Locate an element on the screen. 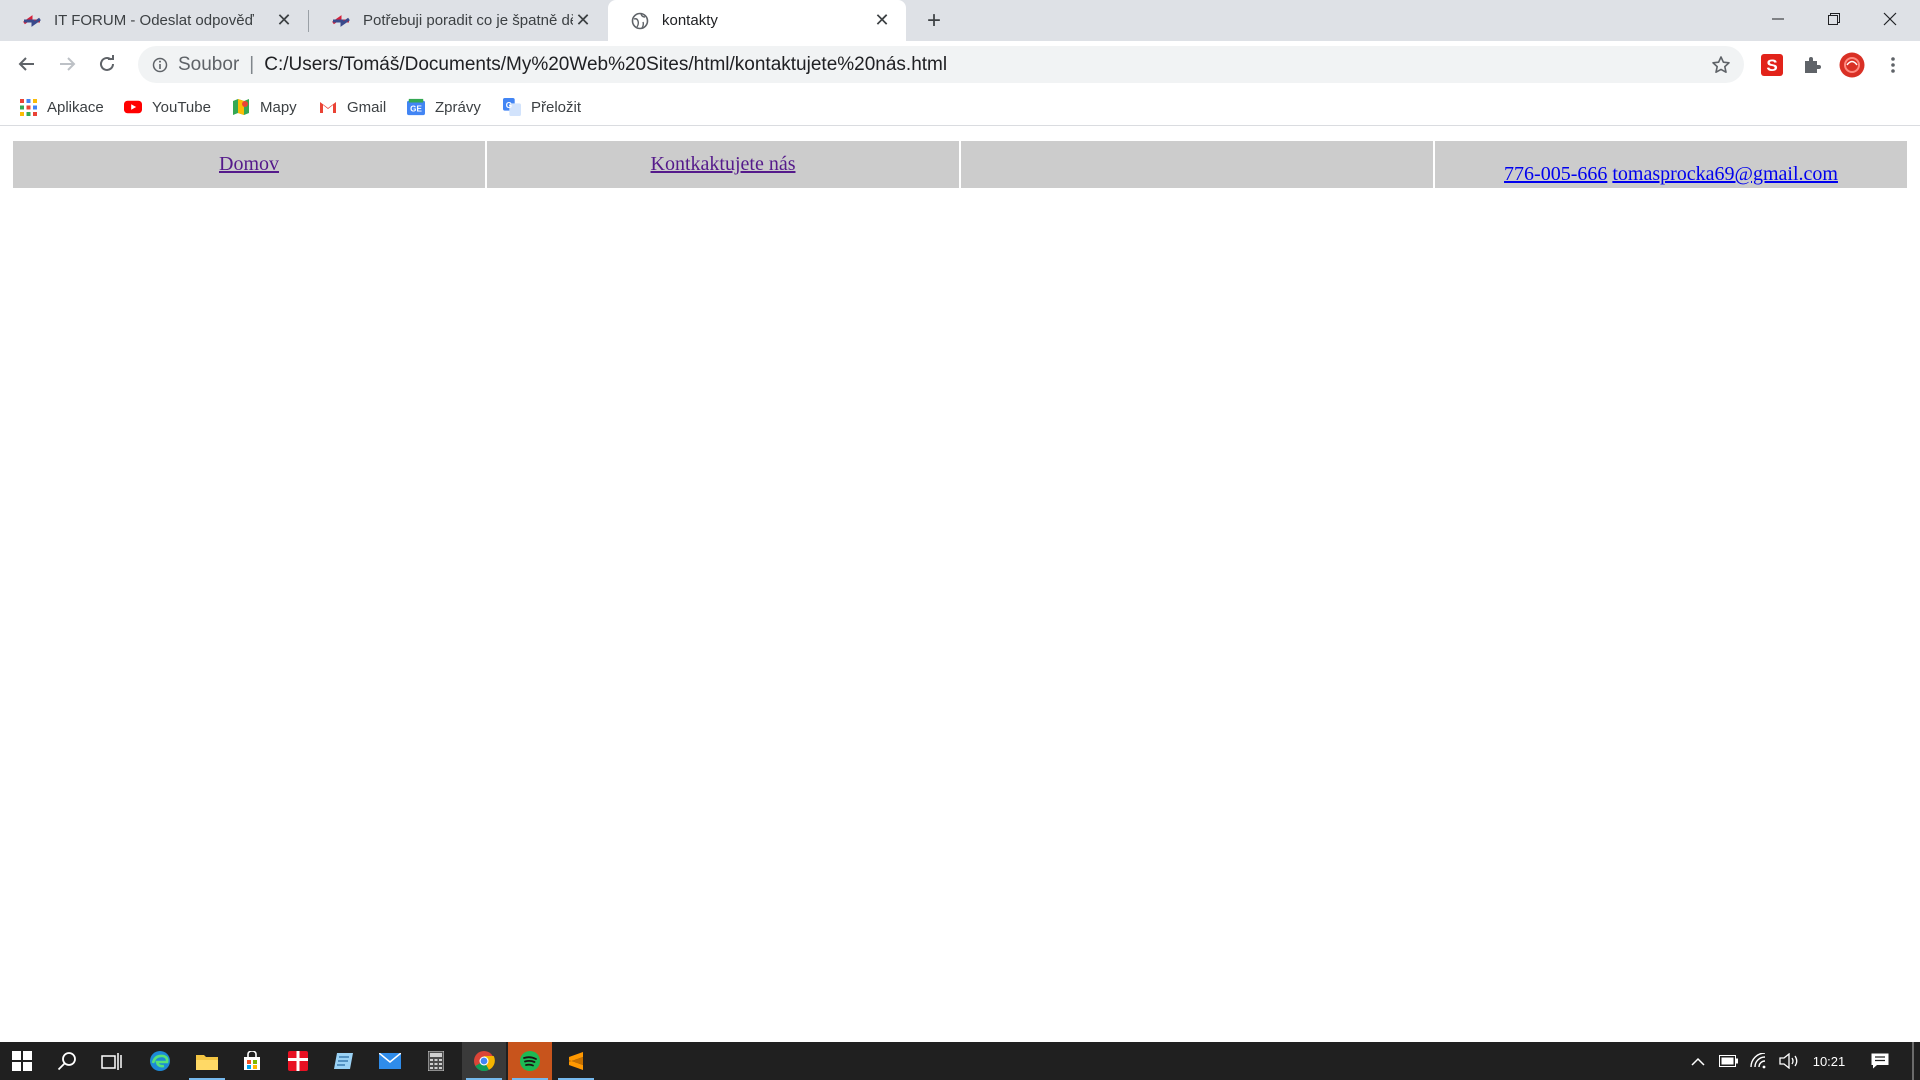  nav-cell-empty is located at coordinates (1197, 164).